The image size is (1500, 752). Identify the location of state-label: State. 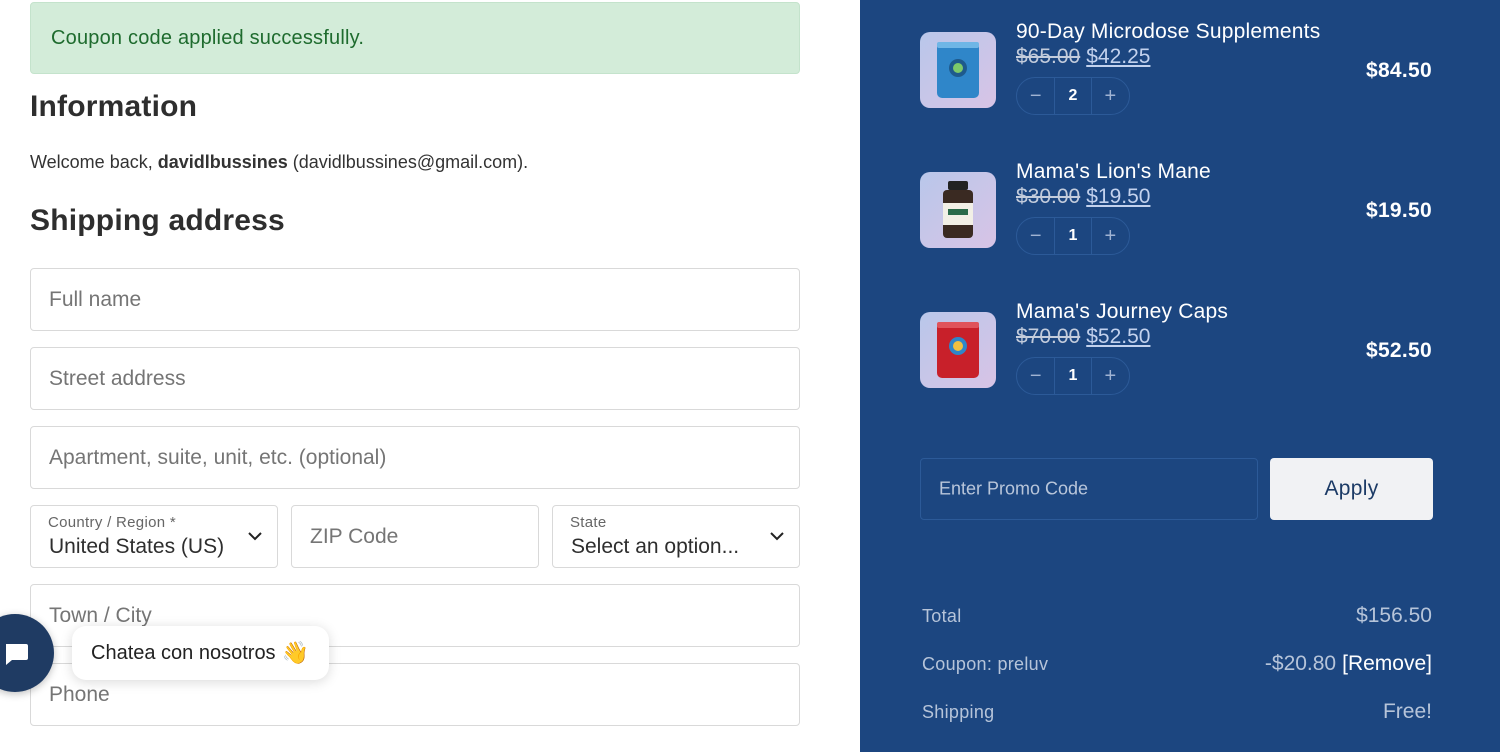
(588, 522).